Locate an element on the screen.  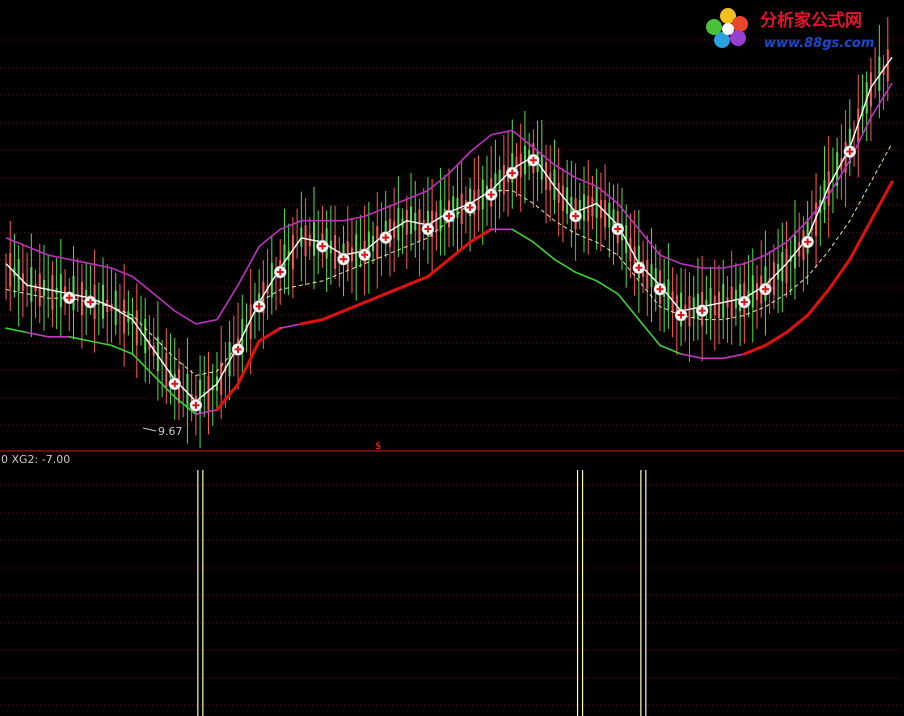
watermark-url: www.88gs.com is located at coordinates (819, 43).